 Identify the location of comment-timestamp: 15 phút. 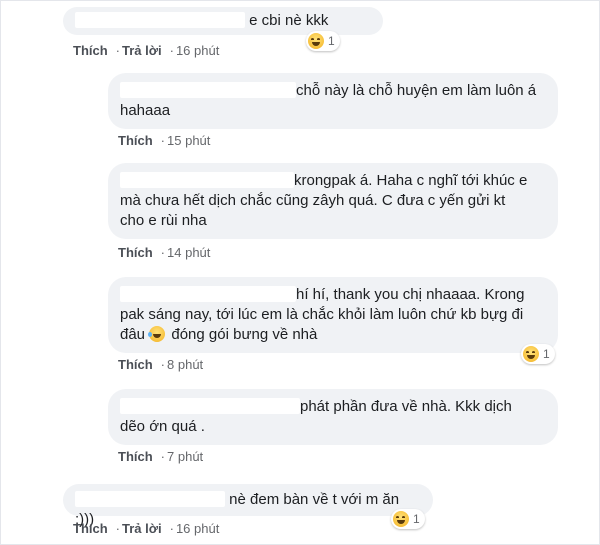
(188, 140).